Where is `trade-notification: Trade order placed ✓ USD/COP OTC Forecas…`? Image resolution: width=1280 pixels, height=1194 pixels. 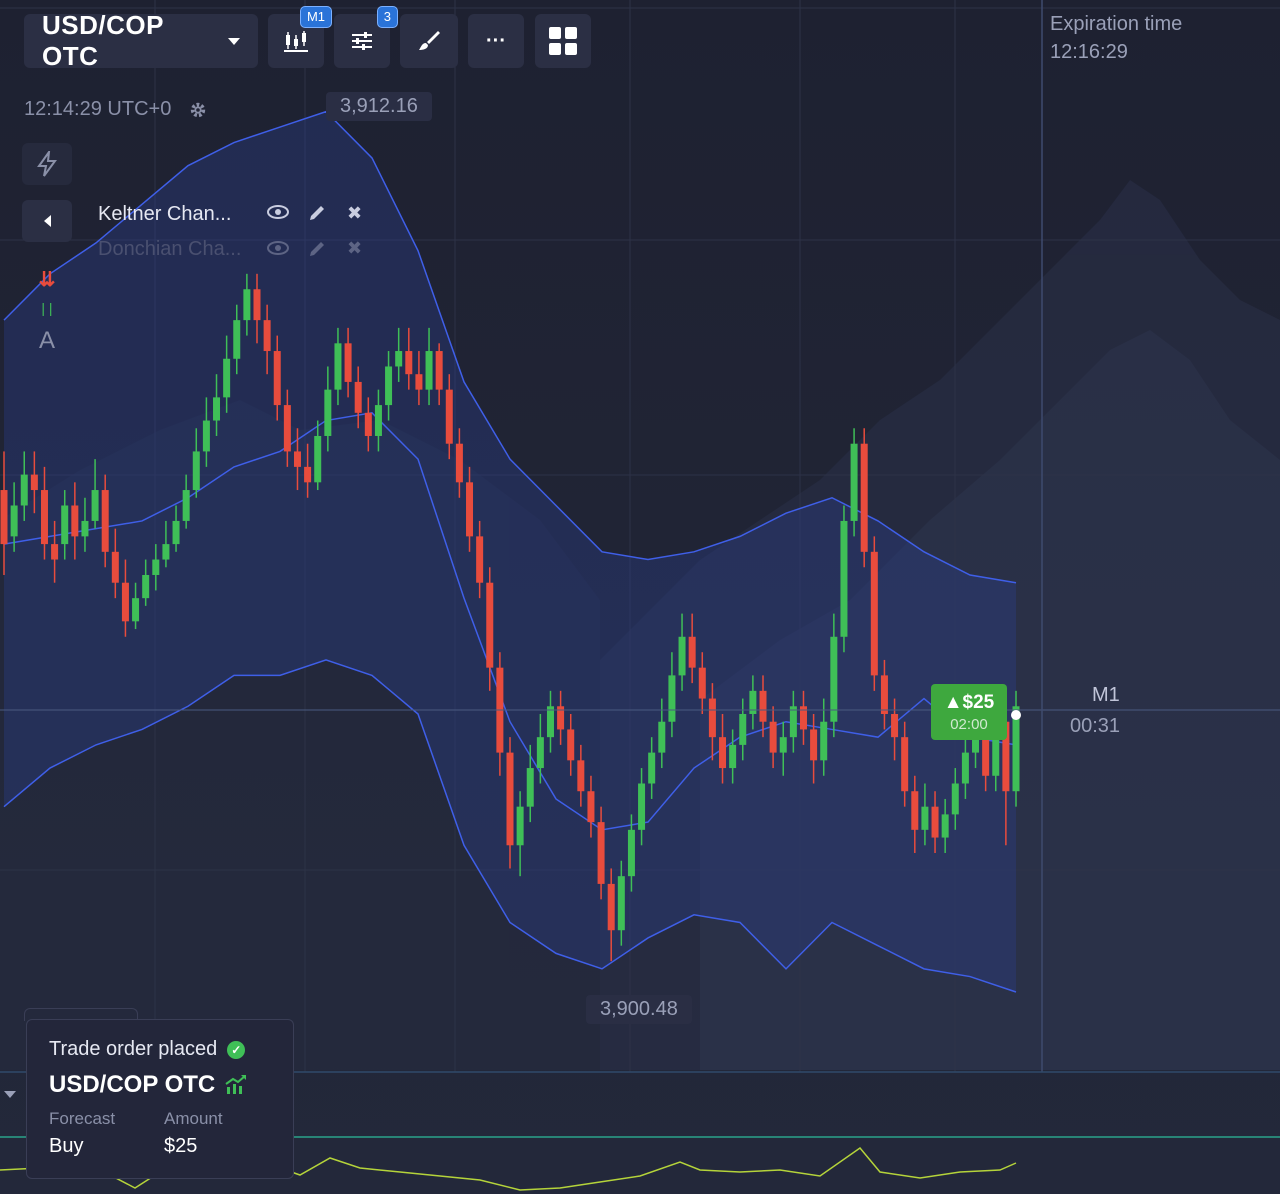
trade-notification: Trade order placed ✓ USD/COP OTC Forecas… is located at coordinates (160, 1099).